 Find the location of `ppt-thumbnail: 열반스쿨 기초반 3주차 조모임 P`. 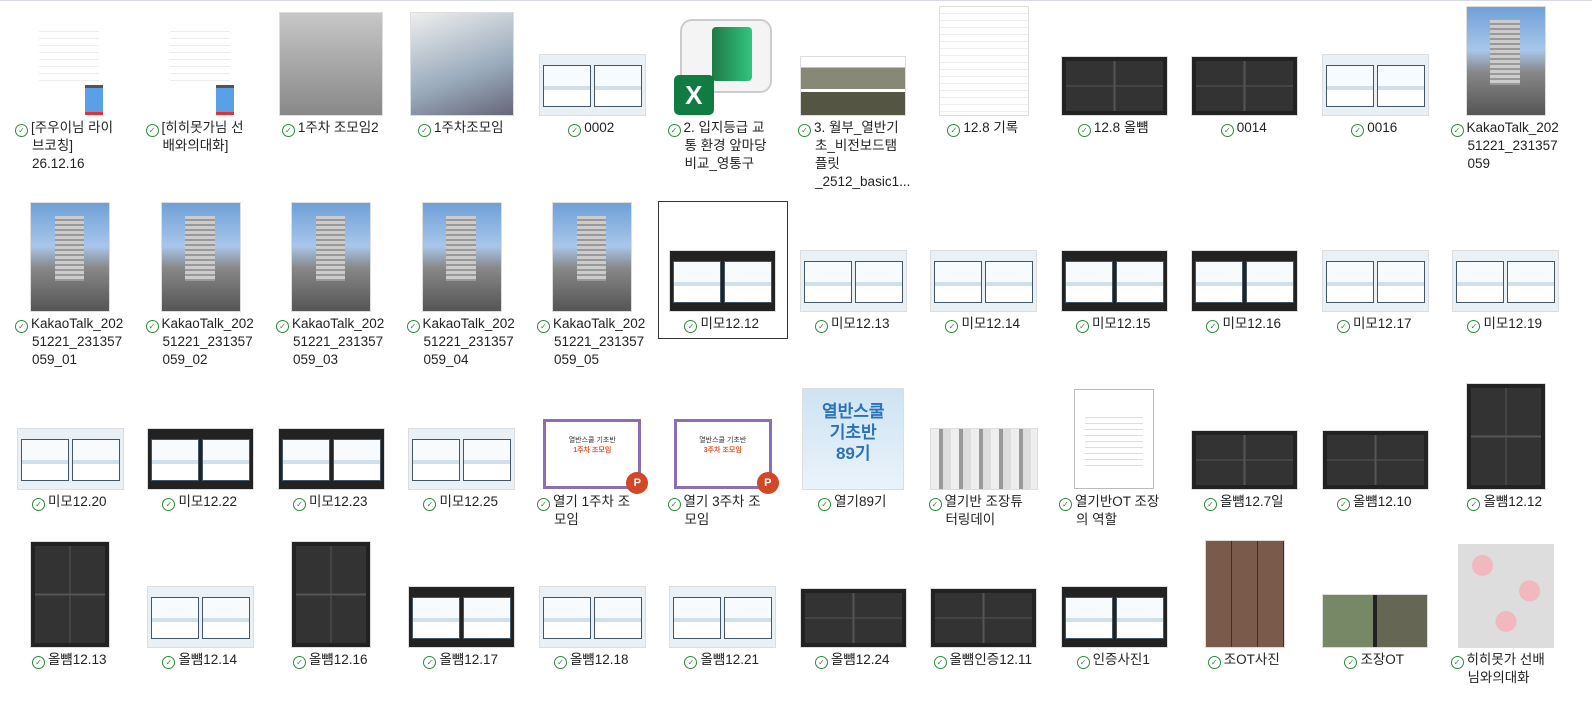

ppt-thumbnail: 열반스쿨 기초반 3주차 조모임 P is located at coordinates (726, 456).